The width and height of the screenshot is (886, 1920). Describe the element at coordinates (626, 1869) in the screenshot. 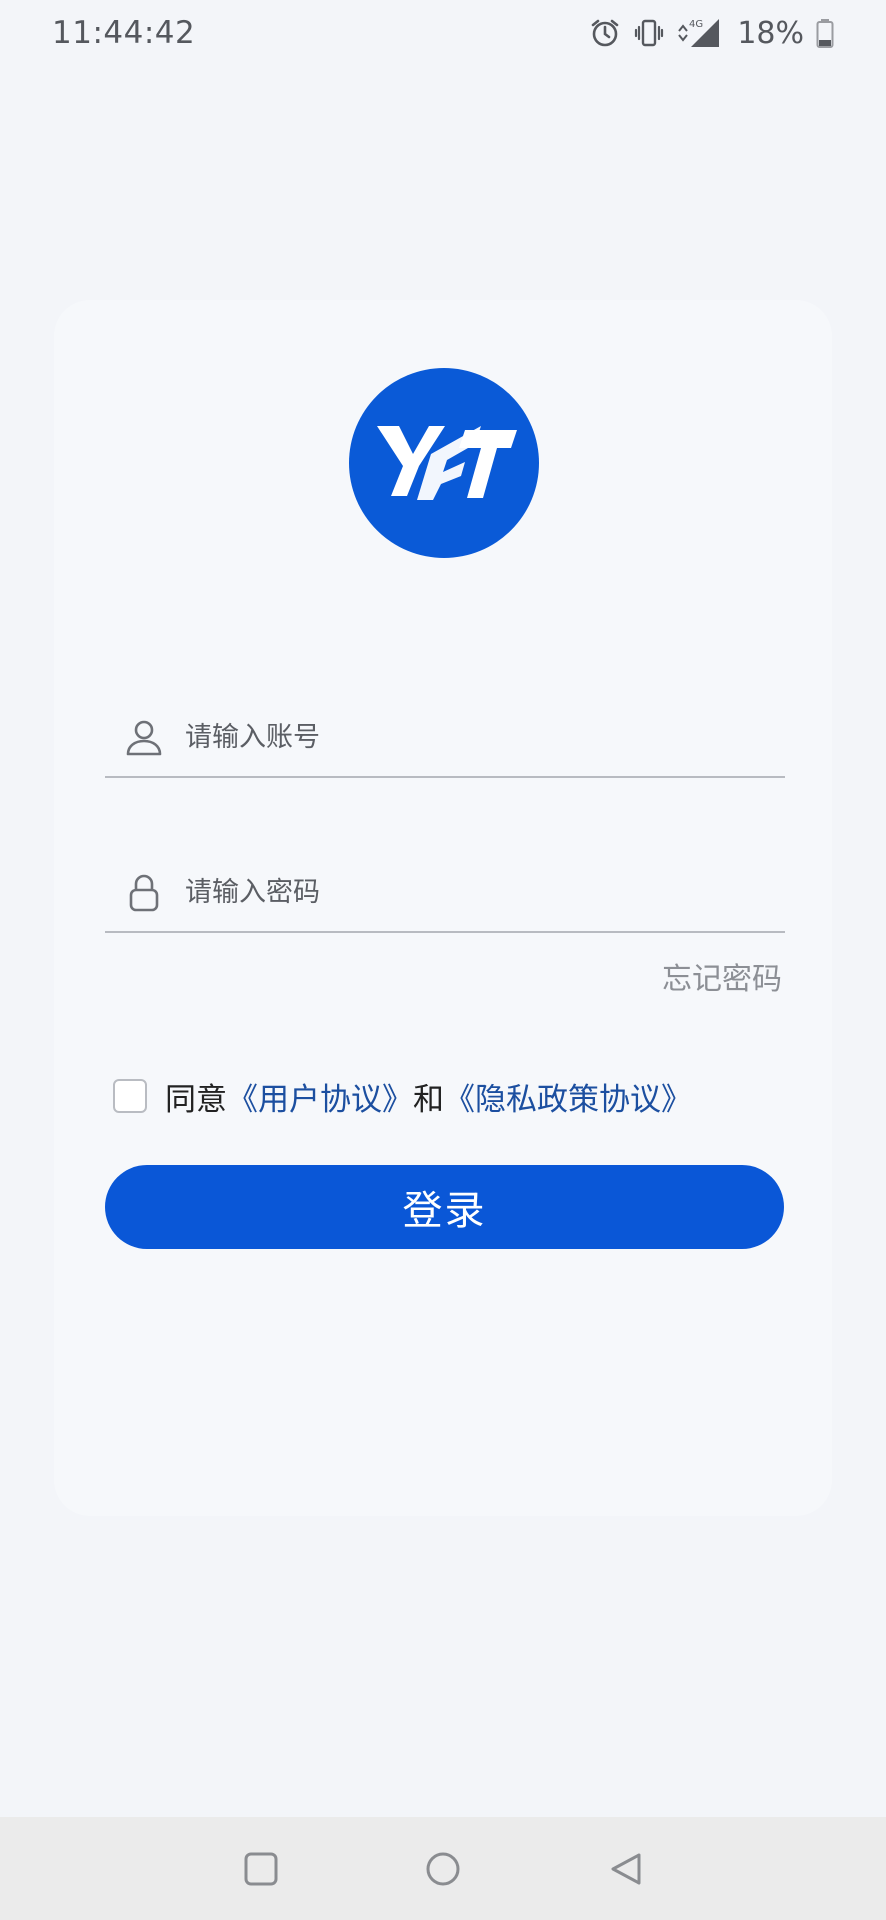

I see `back-icon` at that location.